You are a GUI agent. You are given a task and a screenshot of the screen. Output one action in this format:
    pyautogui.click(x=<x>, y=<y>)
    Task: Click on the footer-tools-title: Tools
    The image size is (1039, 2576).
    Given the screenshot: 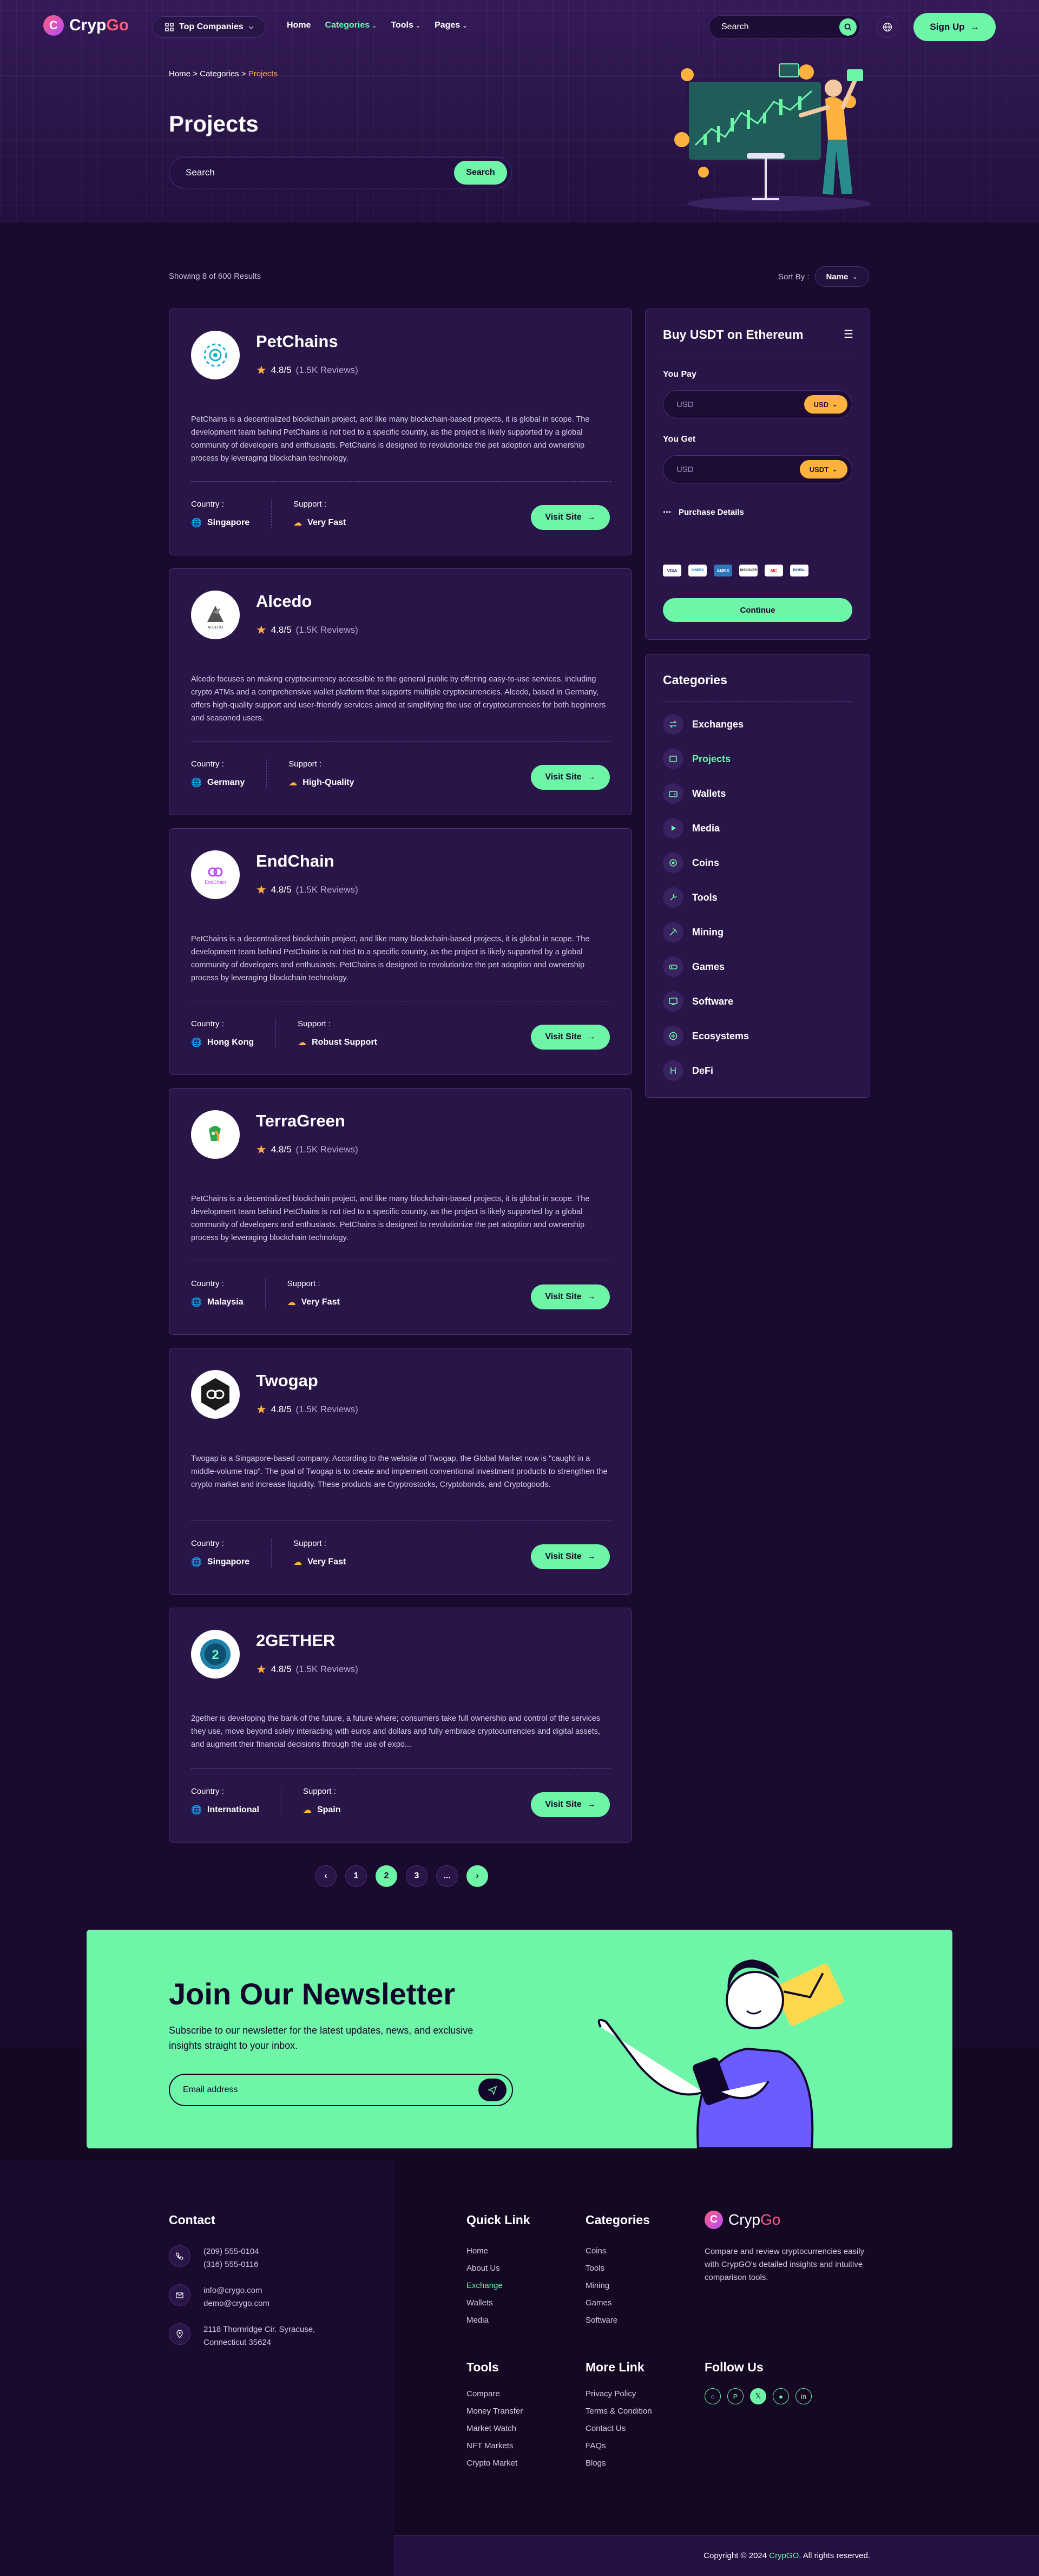 What is the action you would take?
    pyautogui.click(x=482, y=2367)
    